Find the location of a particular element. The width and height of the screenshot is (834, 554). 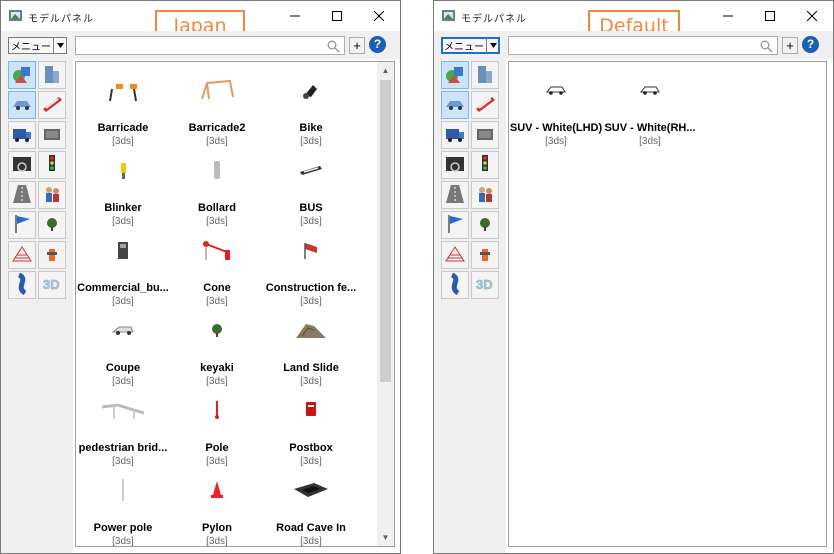

flag-icon is located at coordinates (22, 225).